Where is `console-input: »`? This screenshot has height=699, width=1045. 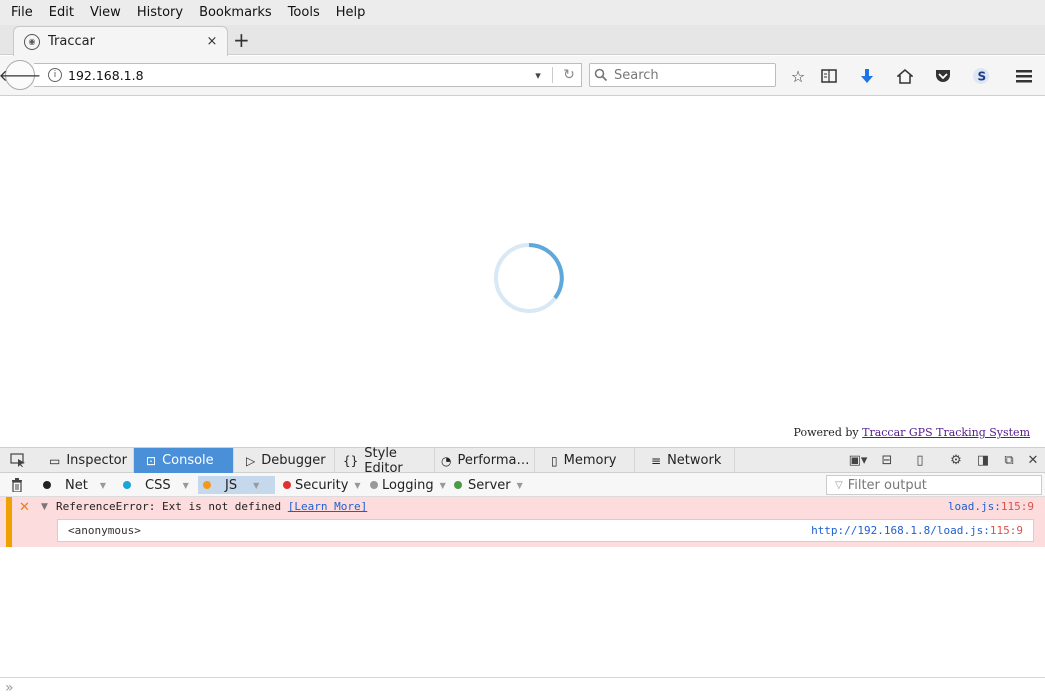
console-input: » is located at coordinates (522, 688).